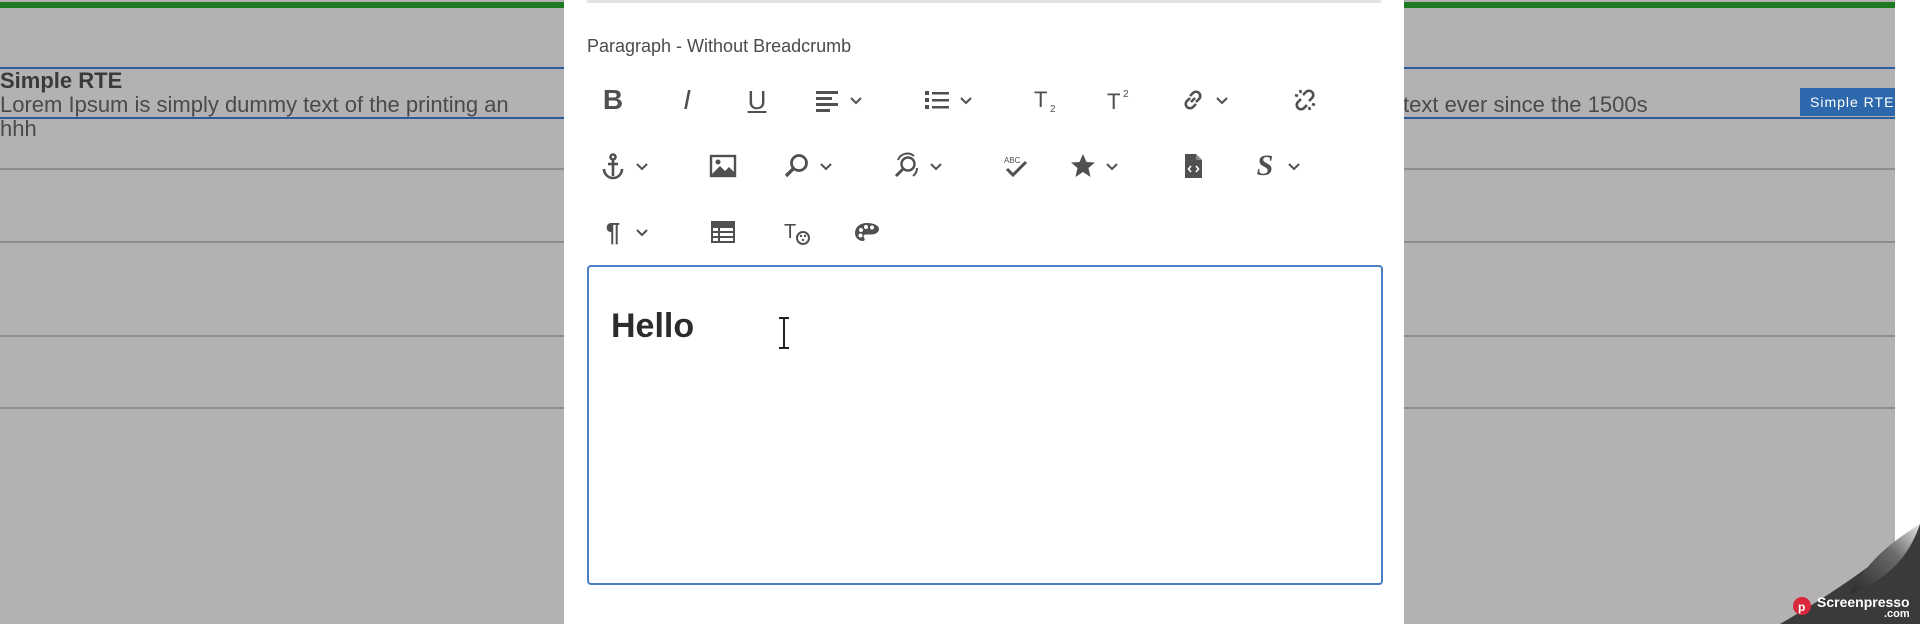  I want to click on colors-button, so click(867, 232).